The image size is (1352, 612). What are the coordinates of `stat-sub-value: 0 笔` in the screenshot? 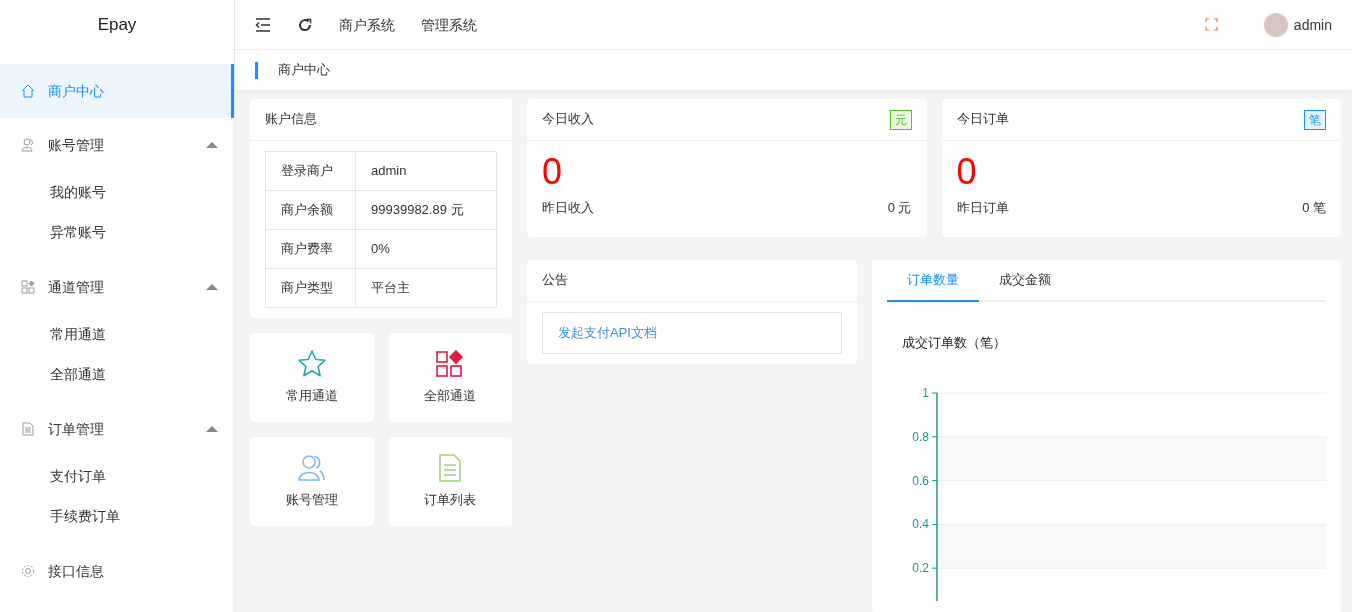 It's located at (1314, 208).